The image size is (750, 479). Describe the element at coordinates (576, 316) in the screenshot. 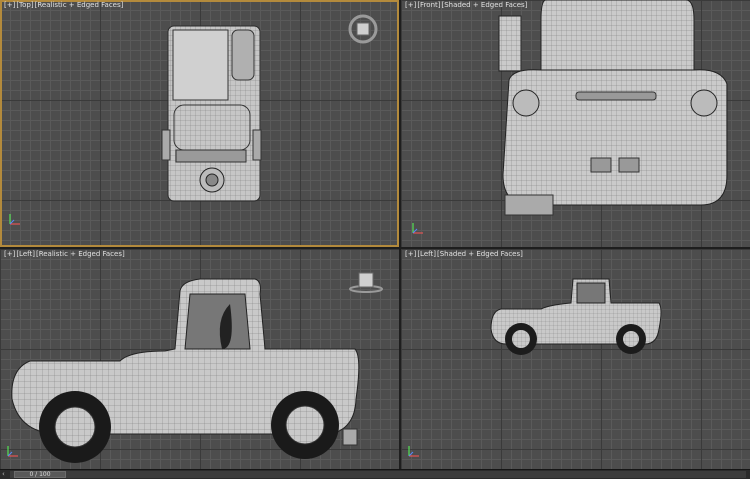

I see `truck-left-small-view` at that location.